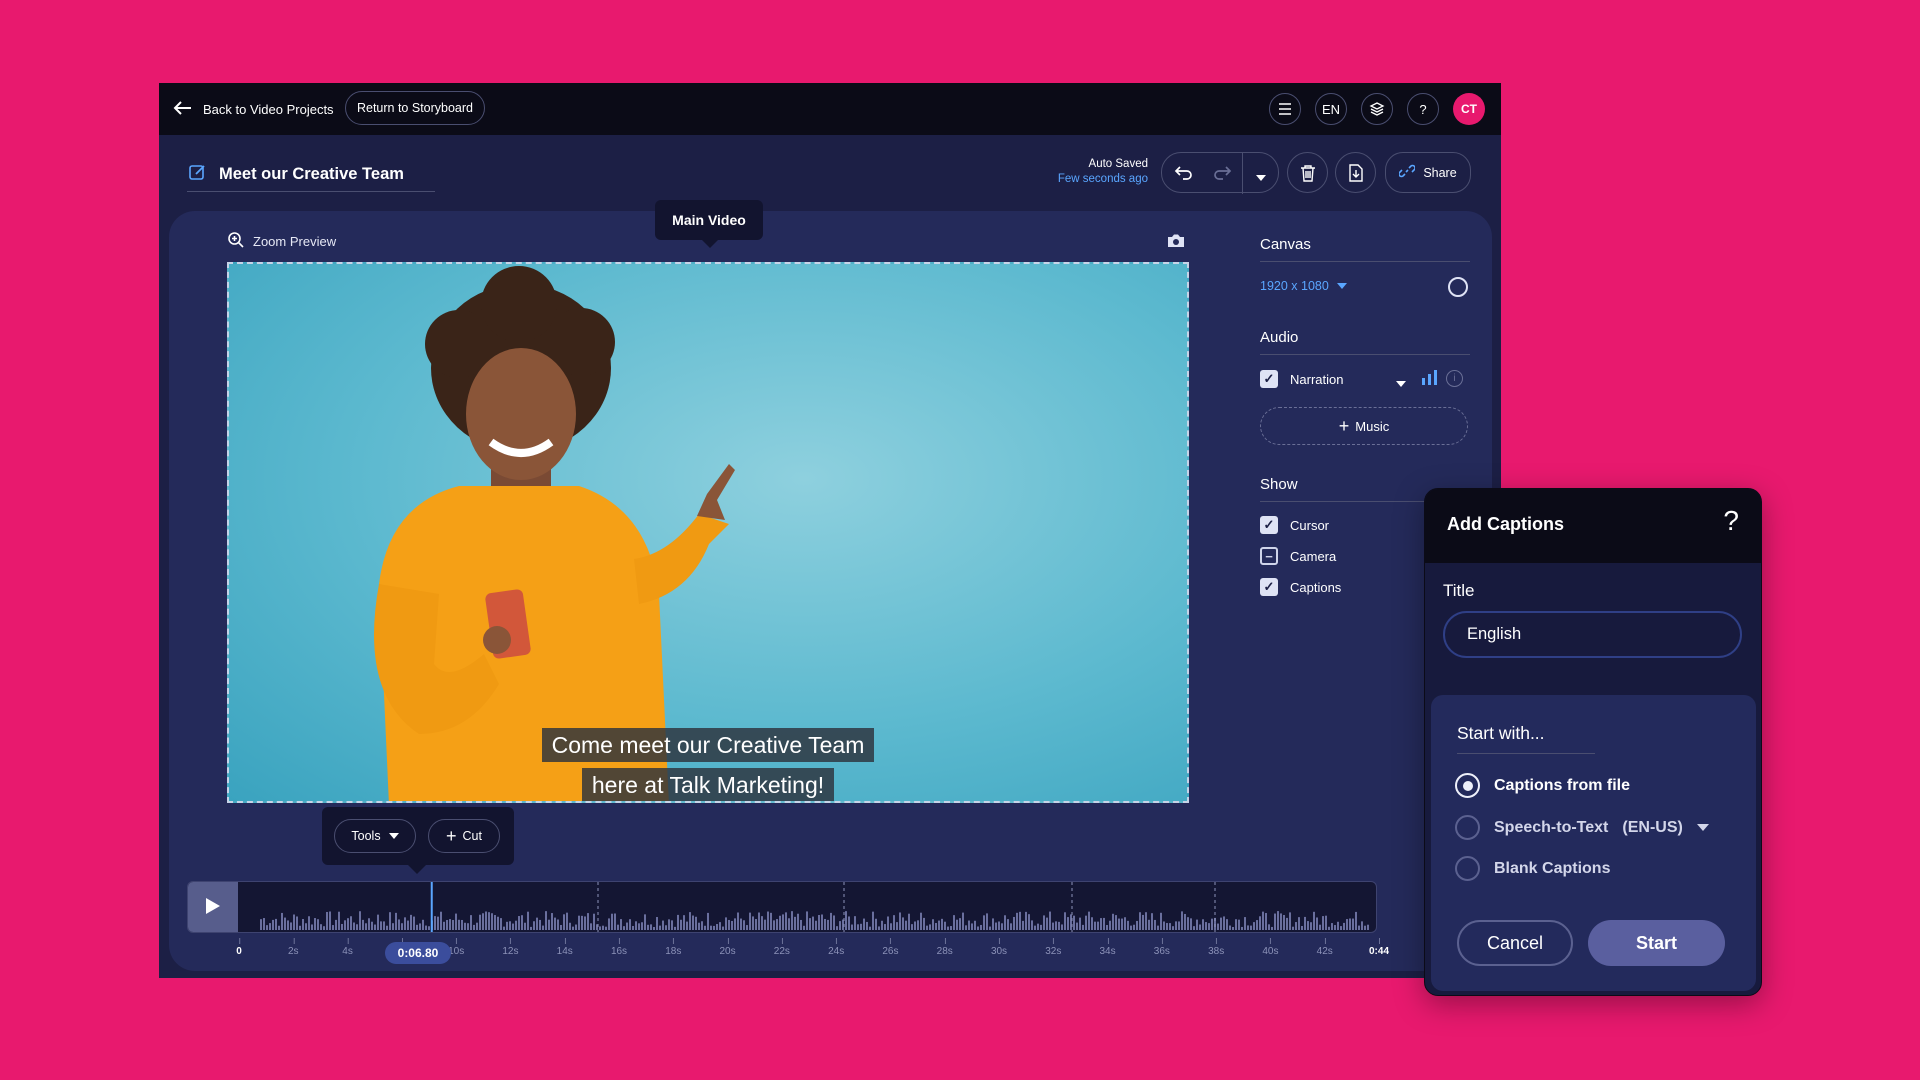  Describe the element at coordinates (464, 836) in the screenshot. I see `cut-button: + Cut` at that location.